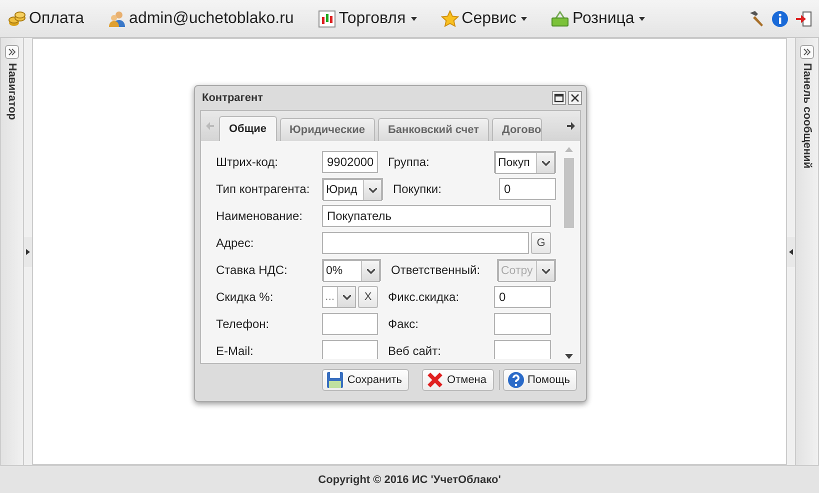 The width and height of the screenshot is (819, 493). Describe the element at coordinates (409, 162) in the screenshot. I see `field-label: Группа:` at that location.